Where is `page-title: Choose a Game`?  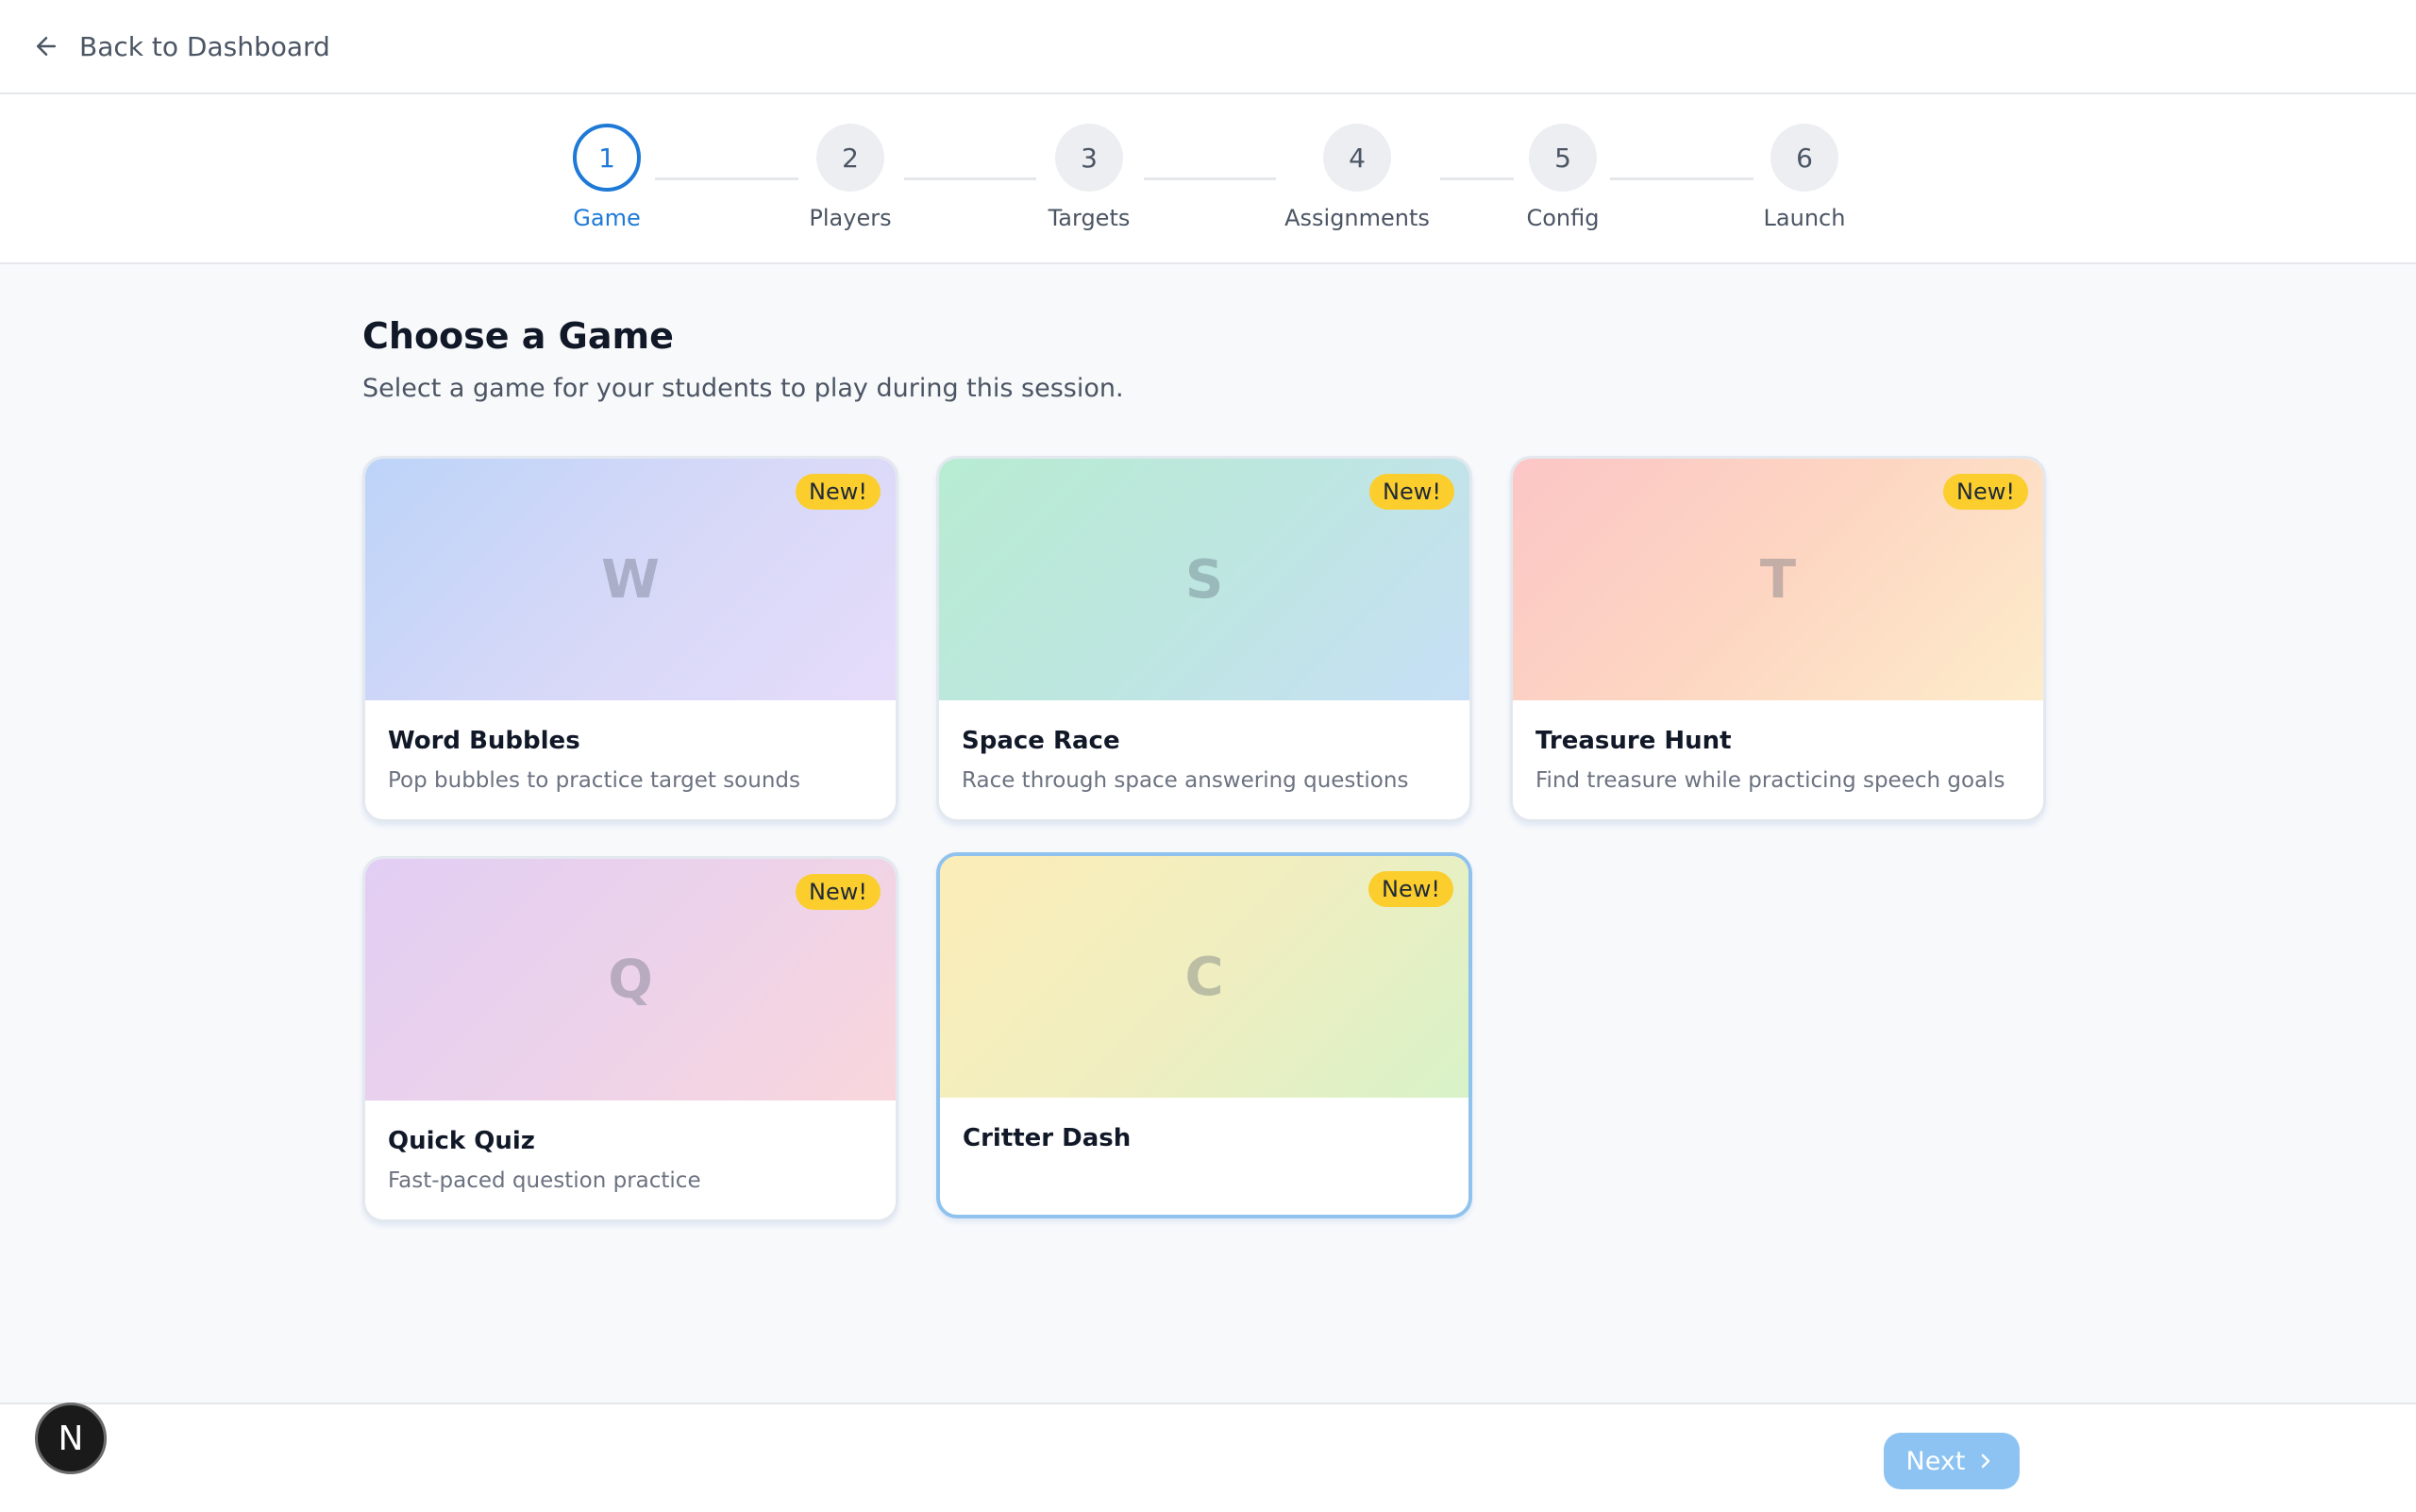
page-title: Choose a Game is located at coordinates (518, 336).